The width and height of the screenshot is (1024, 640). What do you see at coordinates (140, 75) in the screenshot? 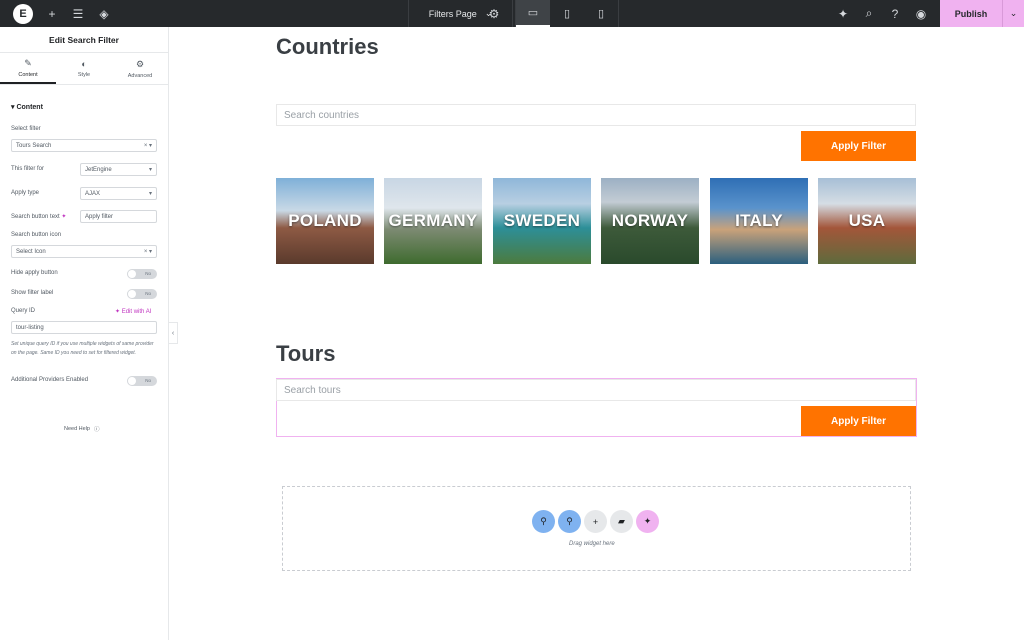
I see `tab-advanced-label: Advanced` at bounding box center [140, 75].